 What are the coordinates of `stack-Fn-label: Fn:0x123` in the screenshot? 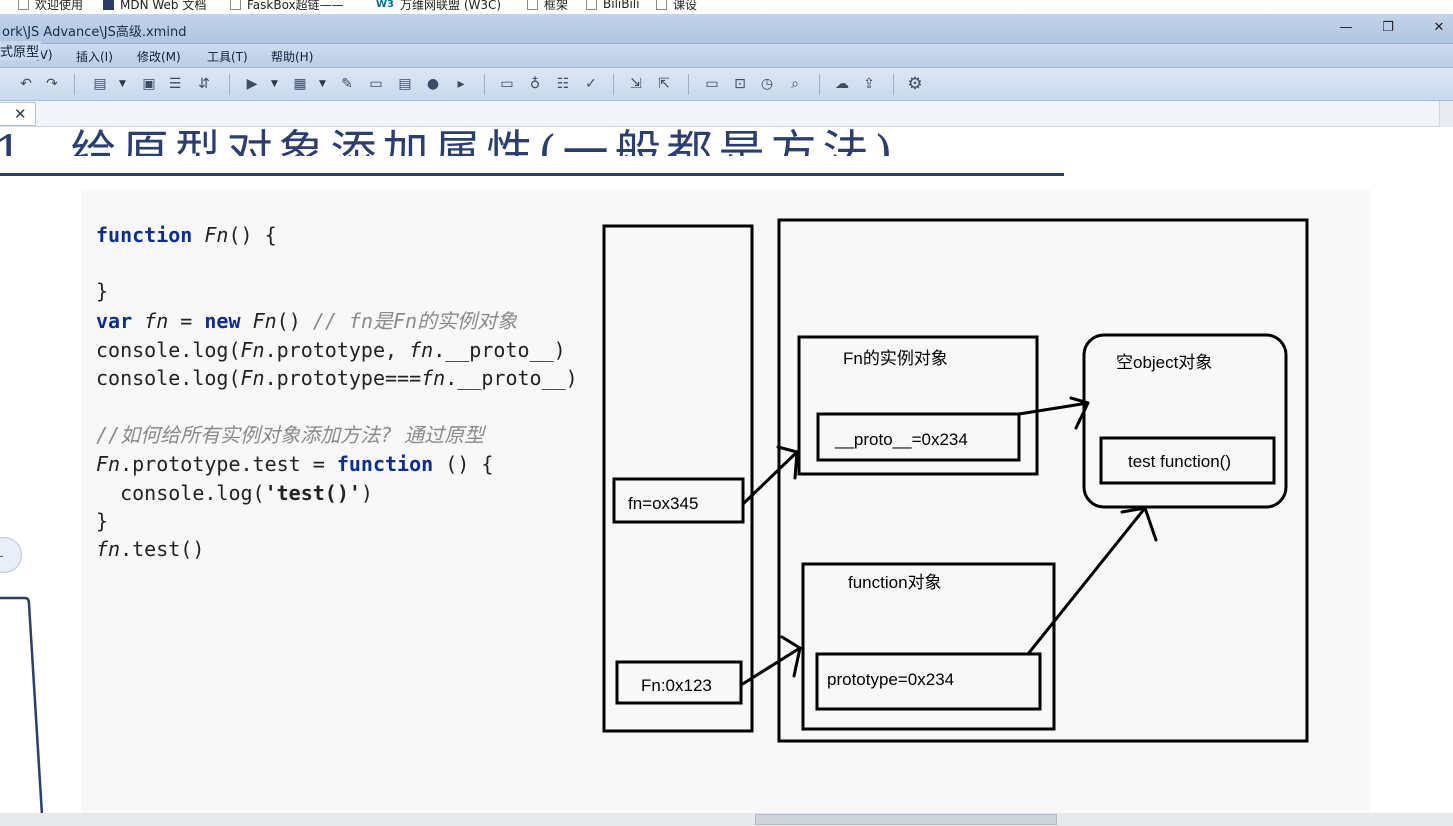 It's located at (676, 685).